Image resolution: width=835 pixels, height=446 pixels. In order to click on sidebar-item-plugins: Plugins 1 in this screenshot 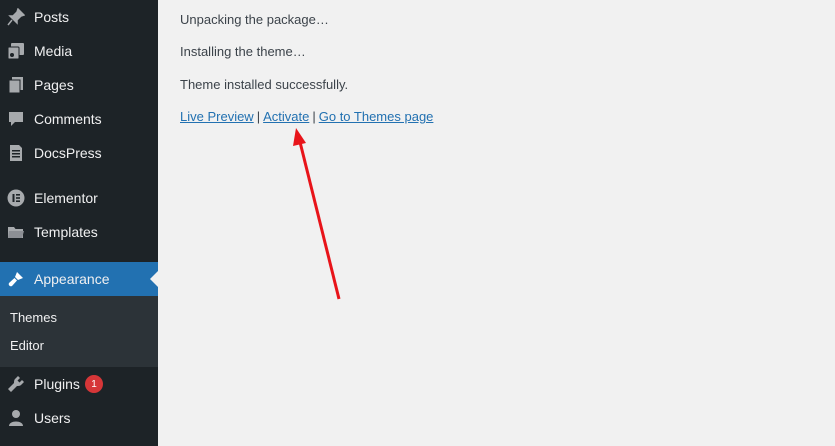, I will do `click(79, 384)`.